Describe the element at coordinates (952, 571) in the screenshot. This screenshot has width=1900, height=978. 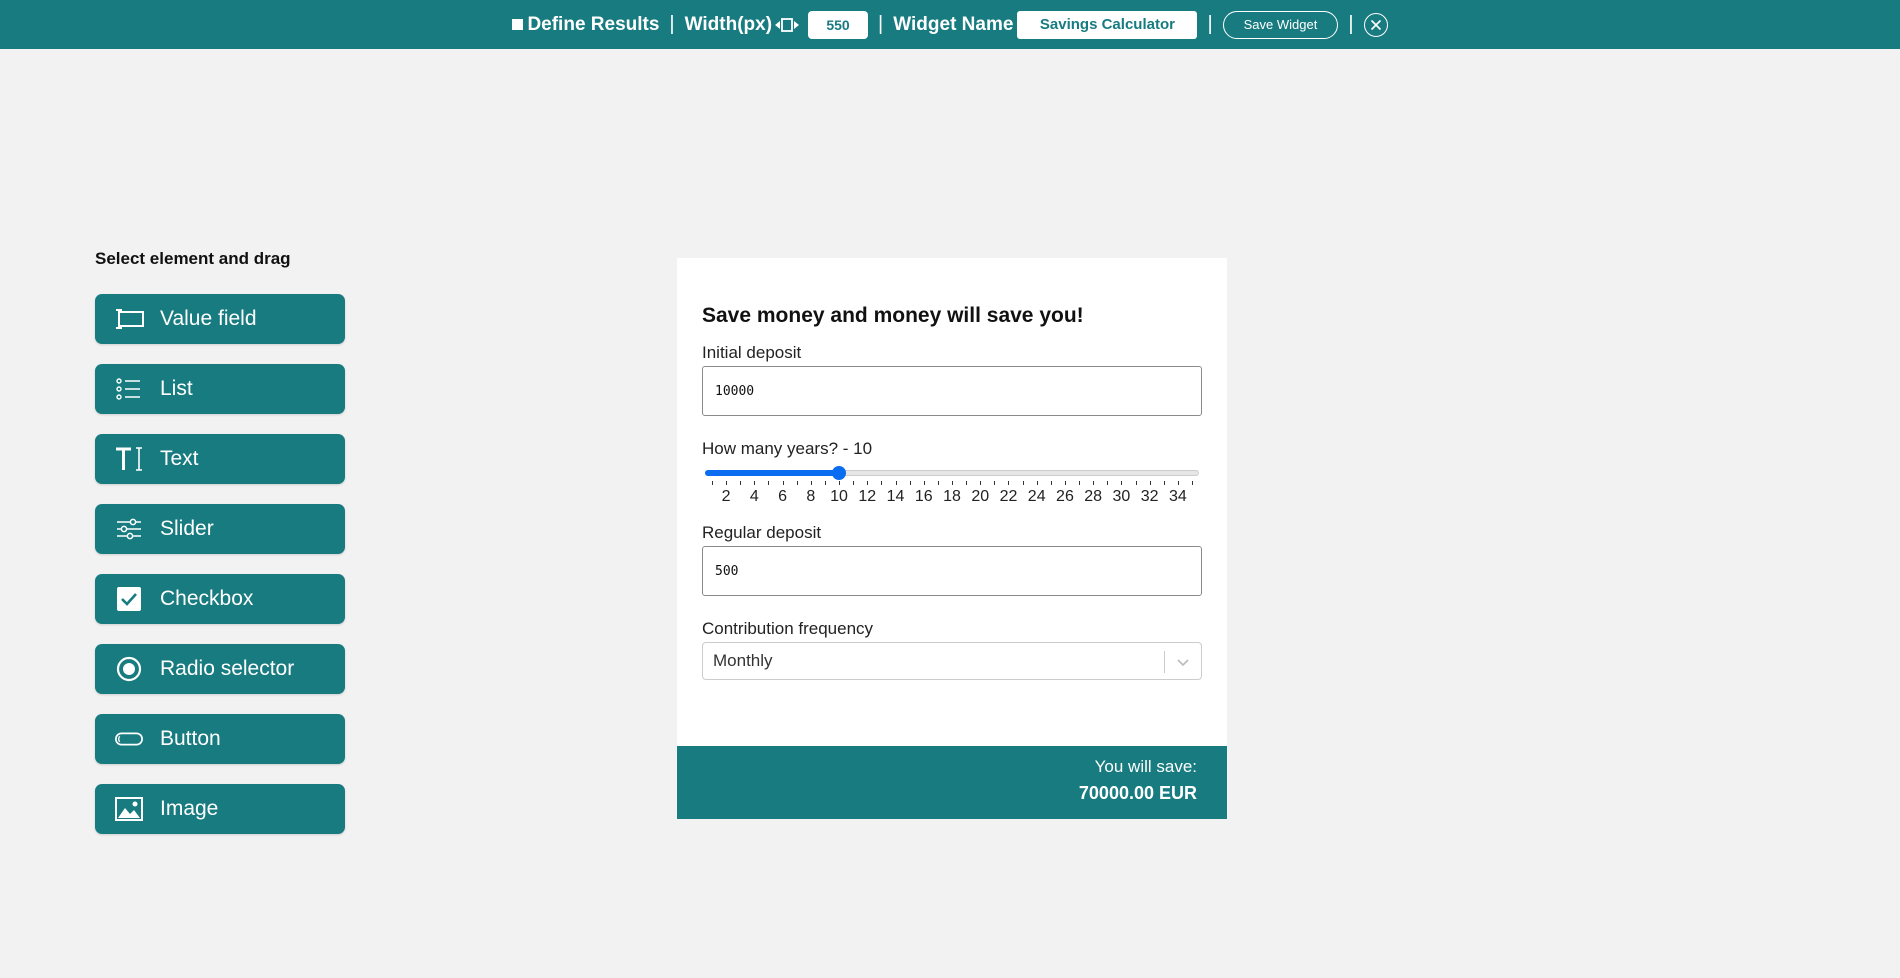
I see `regular-deposit-input: 500` at that location.